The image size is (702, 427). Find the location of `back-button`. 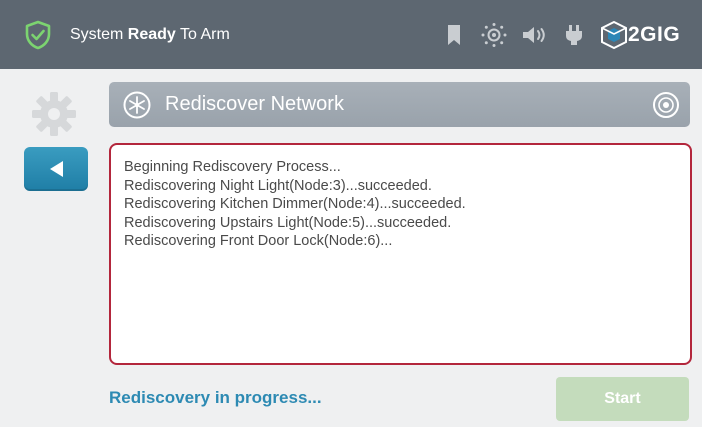

back-button is located at coordinates (56, 169).